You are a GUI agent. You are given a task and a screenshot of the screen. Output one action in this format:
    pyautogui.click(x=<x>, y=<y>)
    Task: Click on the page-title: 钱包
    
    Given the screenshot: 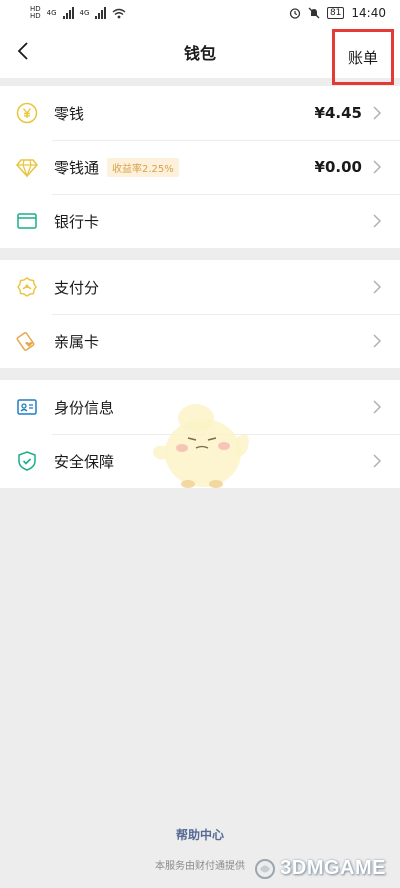 What is the action you would take?
    pyautogui.click(x=199, y=53)
    